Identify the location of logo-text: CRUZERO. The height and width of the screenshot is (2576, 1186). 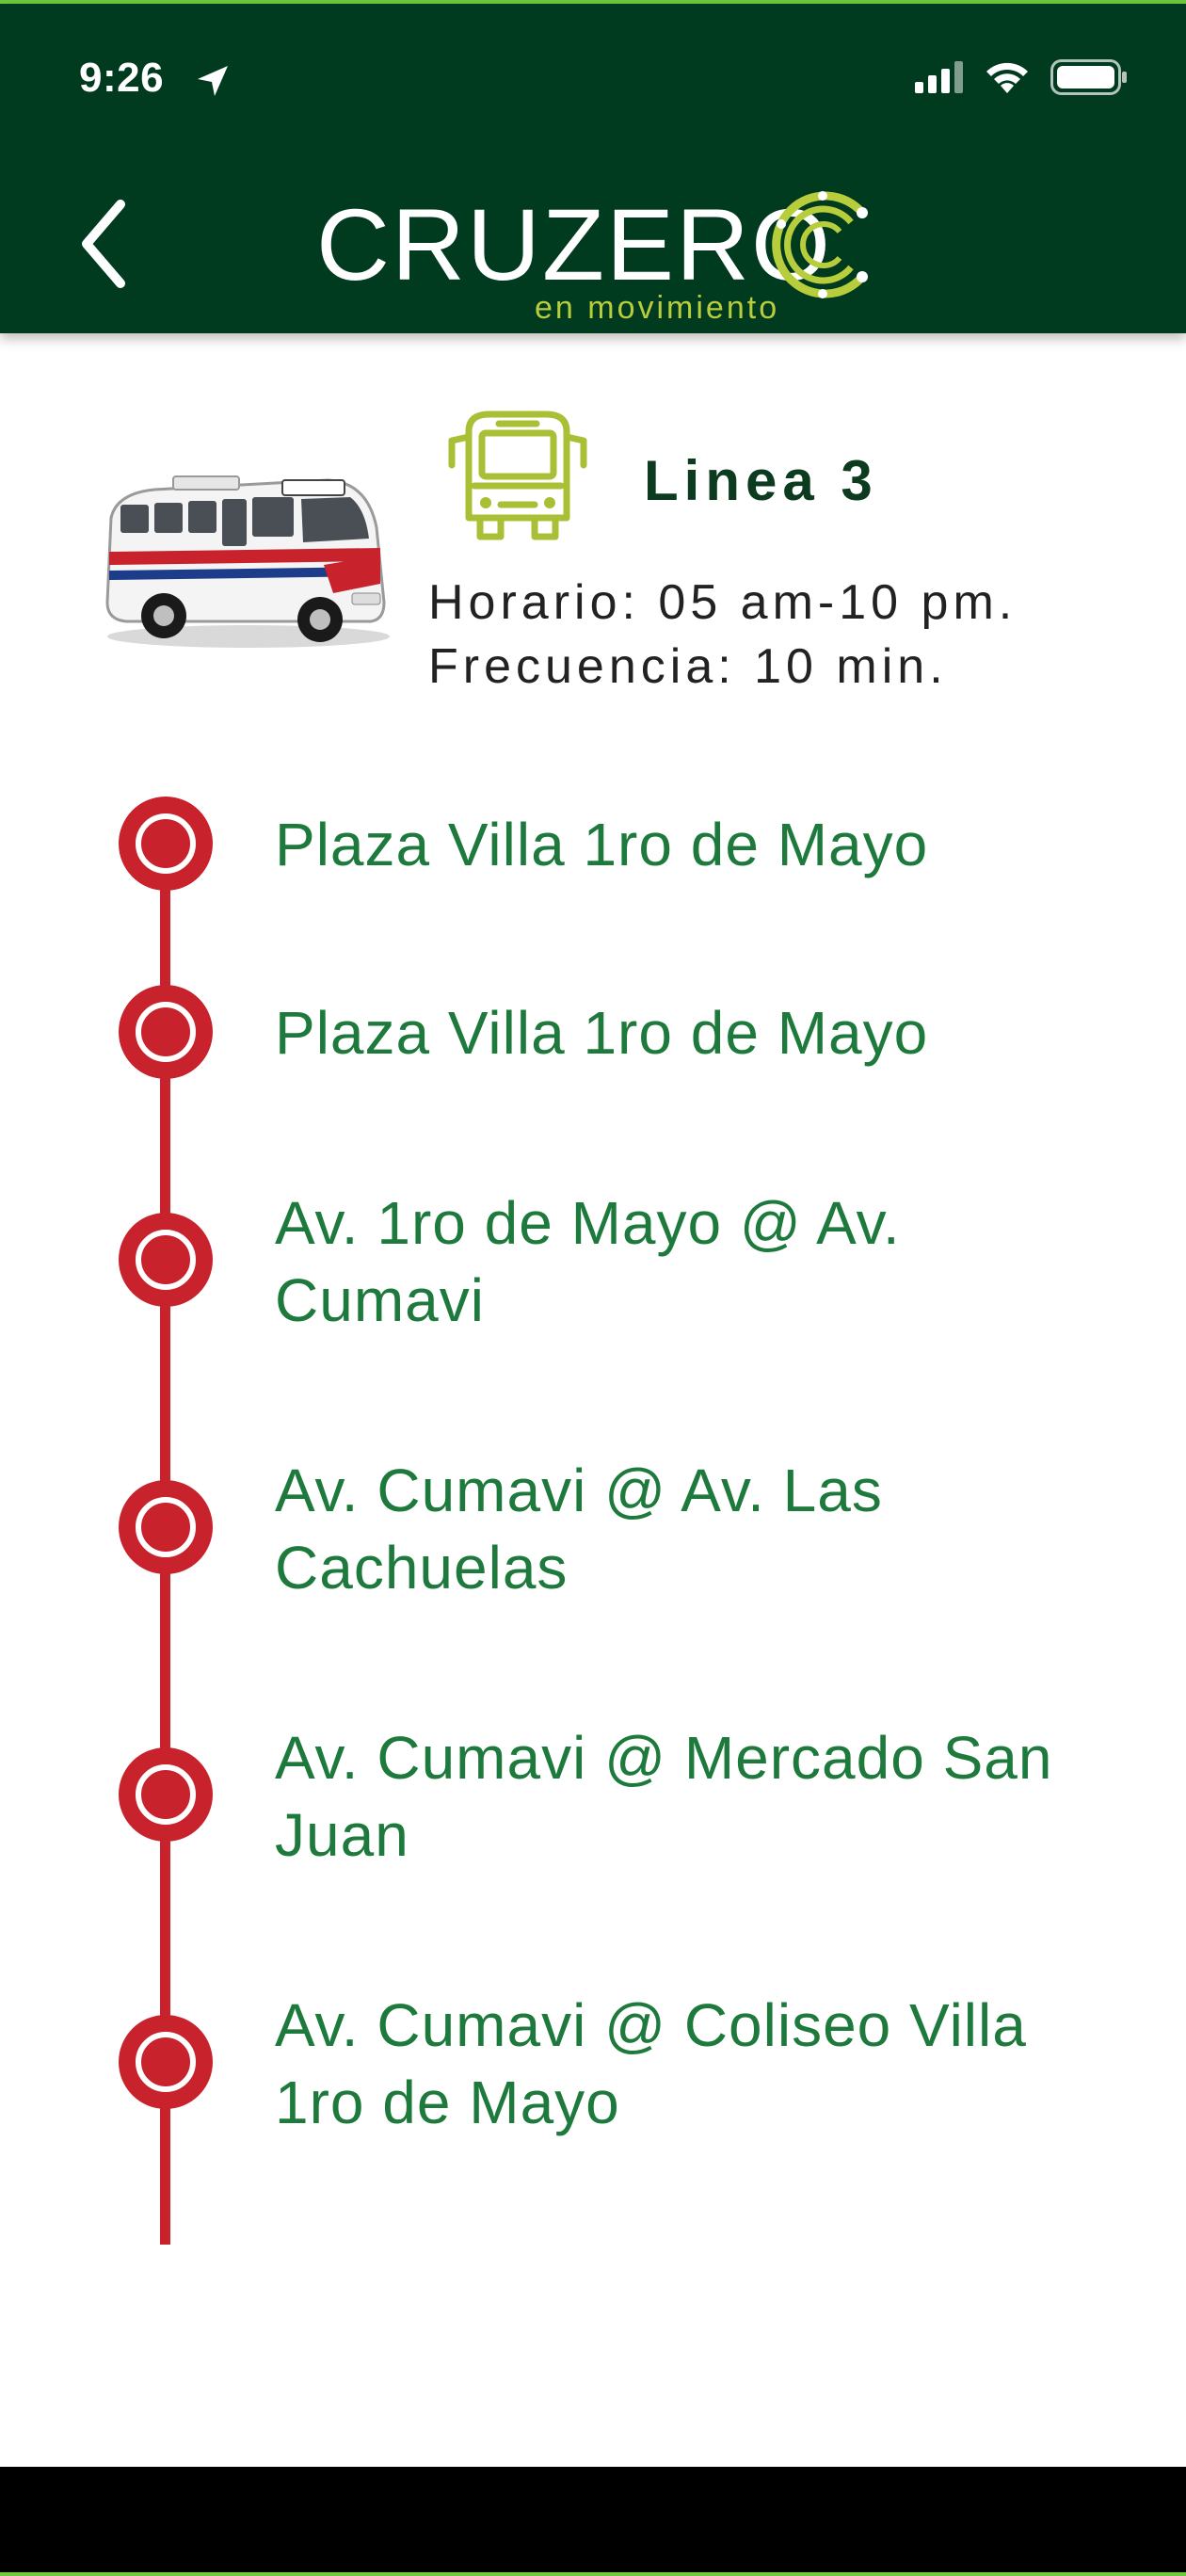
(574, 244).